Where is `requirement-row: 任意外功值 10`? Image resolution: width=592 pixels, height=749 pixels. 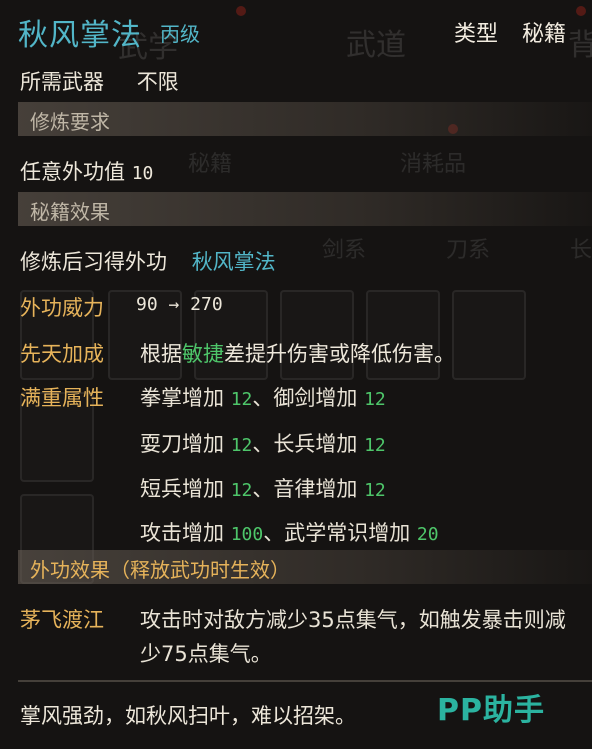 requirement-row: 任意外功值 10 is located at coordinates (86, 171).